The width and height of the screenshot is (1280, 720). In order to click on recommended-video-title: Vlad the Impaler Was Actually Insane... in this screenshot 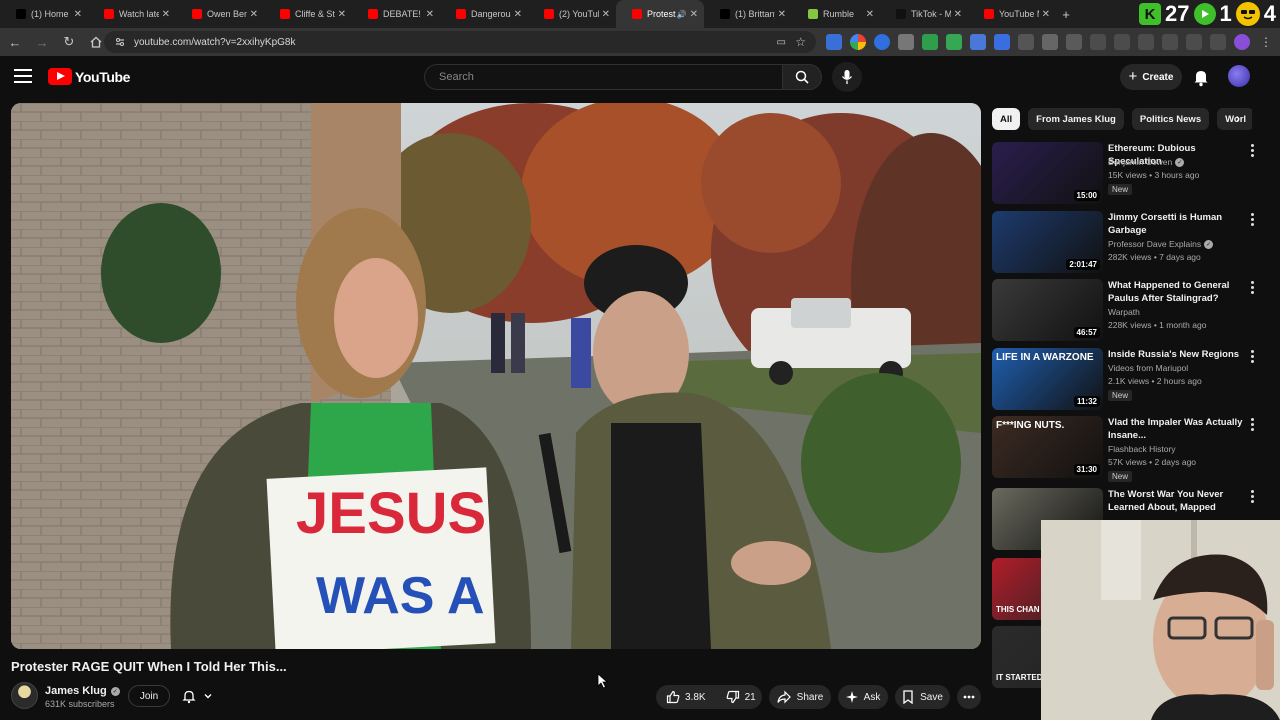, I will do `click(1178, 429)`.